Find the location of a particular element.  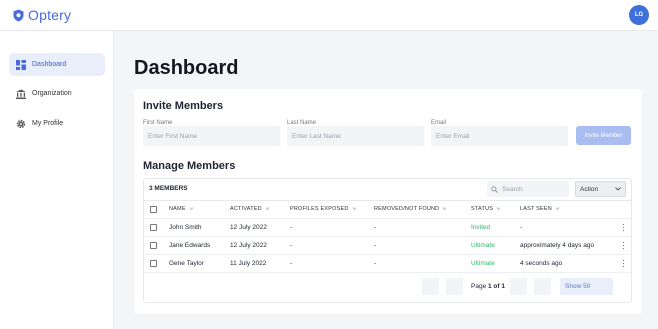

column-header-label: NAME is located at coordinates (177, 209).